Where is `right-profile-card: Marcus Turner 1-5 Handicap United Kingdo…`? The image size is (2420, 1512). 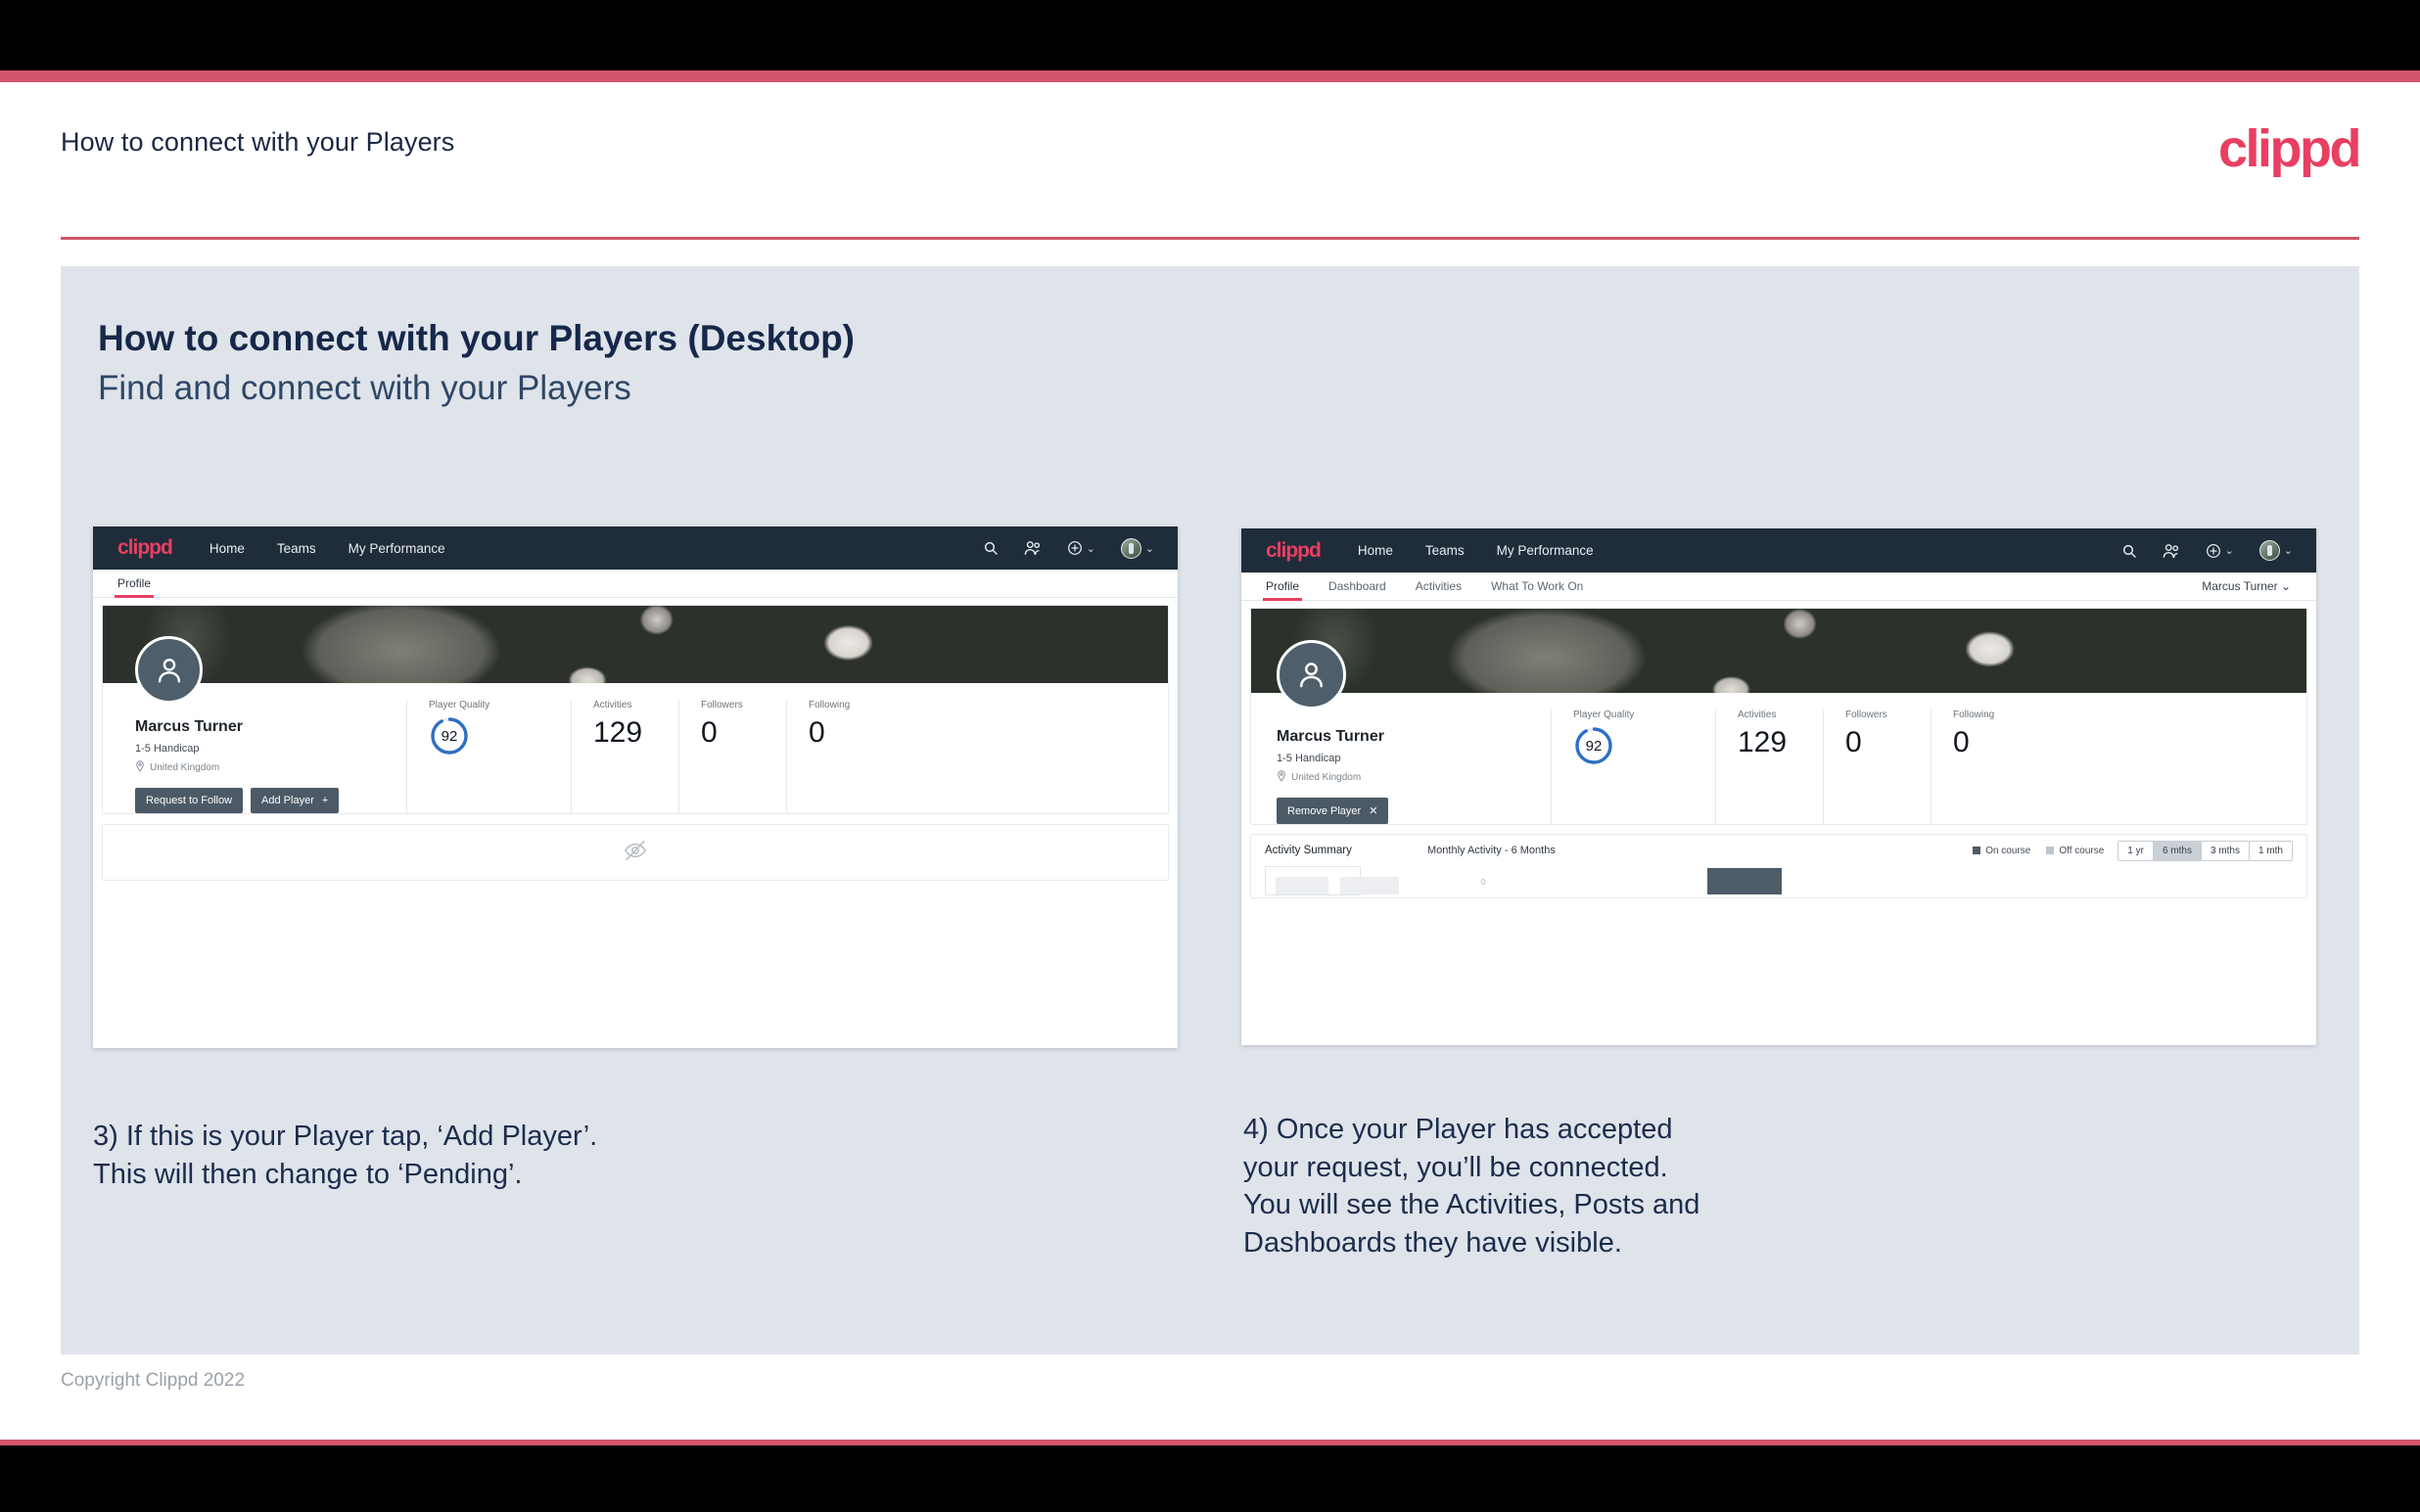 right-profile-card: Marcus Turner 1-5 Handicap United Kingdo… is located at coordinates (1778, 716).